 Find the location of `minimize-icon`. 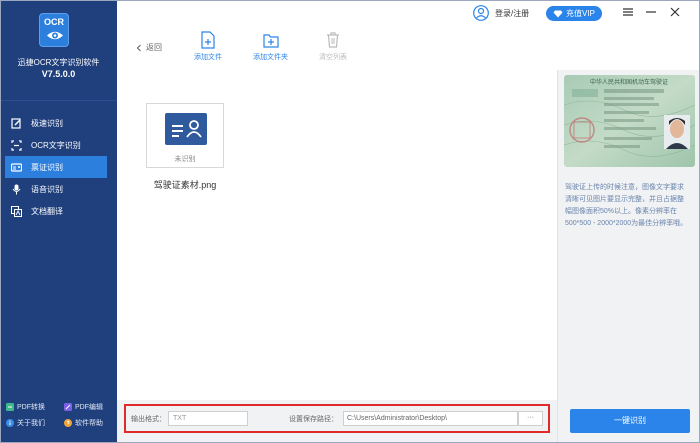

minimize-icon is located at coordinates (651, 12).